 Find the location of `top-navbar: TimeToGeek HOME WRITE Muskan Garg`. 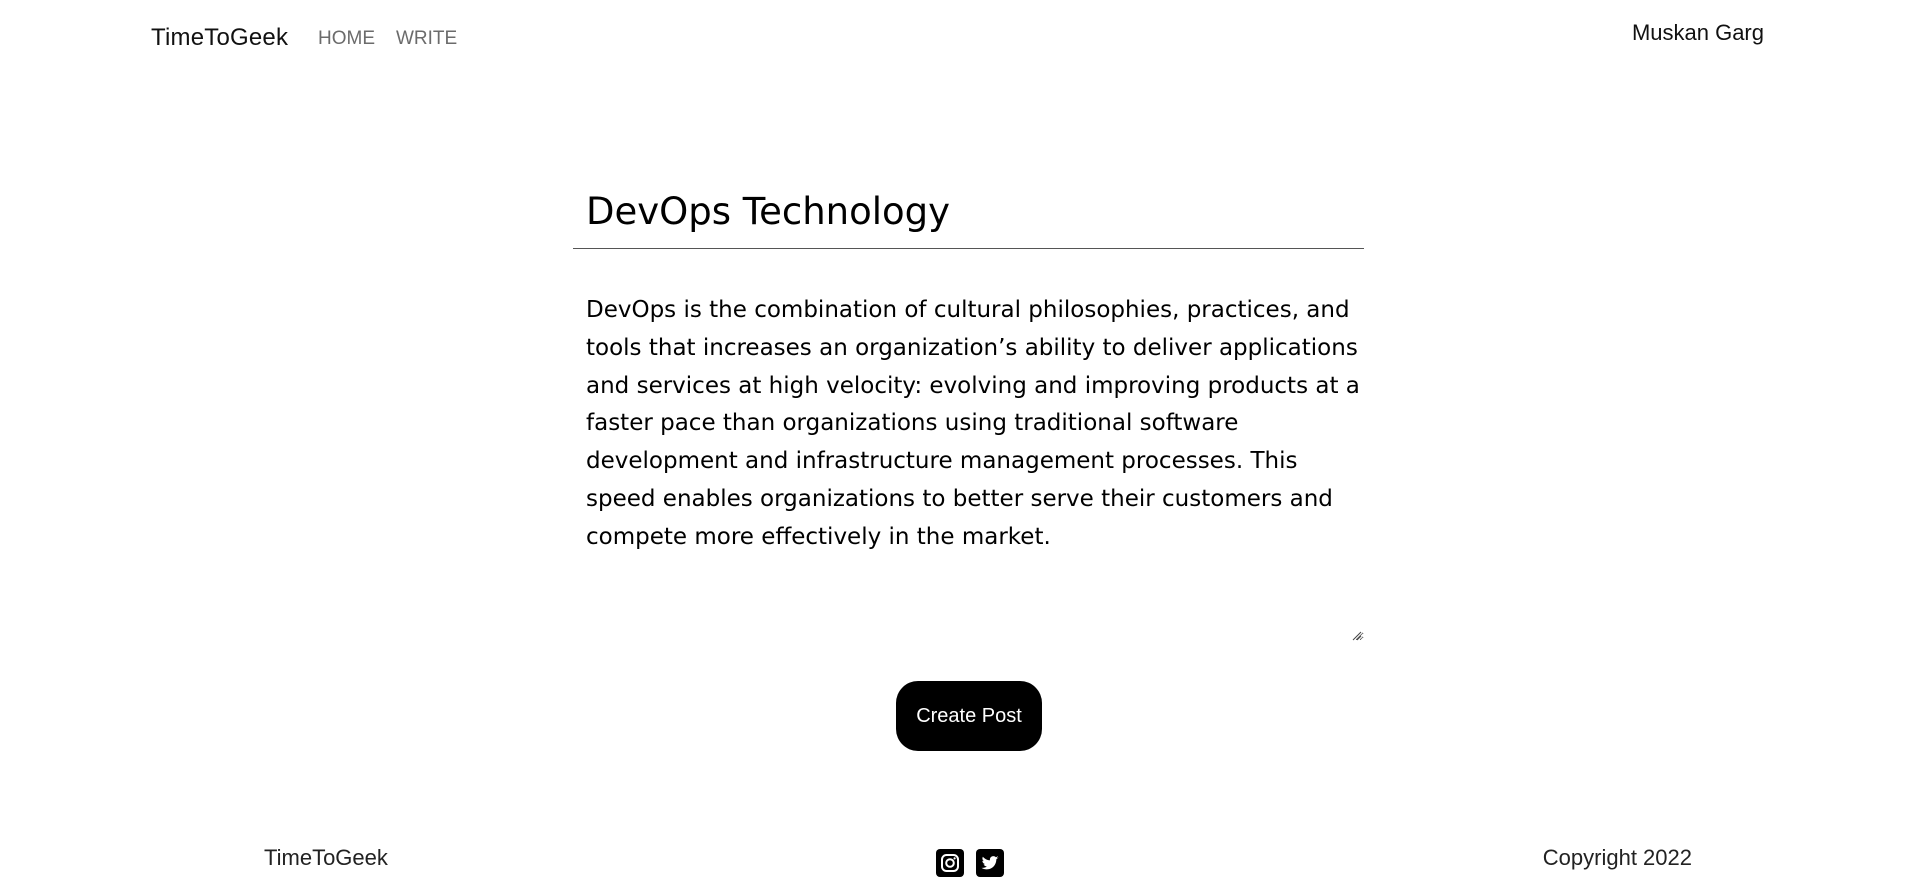

top-navbar: TimeToGeek HOME WRITE Muskan Garg is located at coordinates (960, 40).